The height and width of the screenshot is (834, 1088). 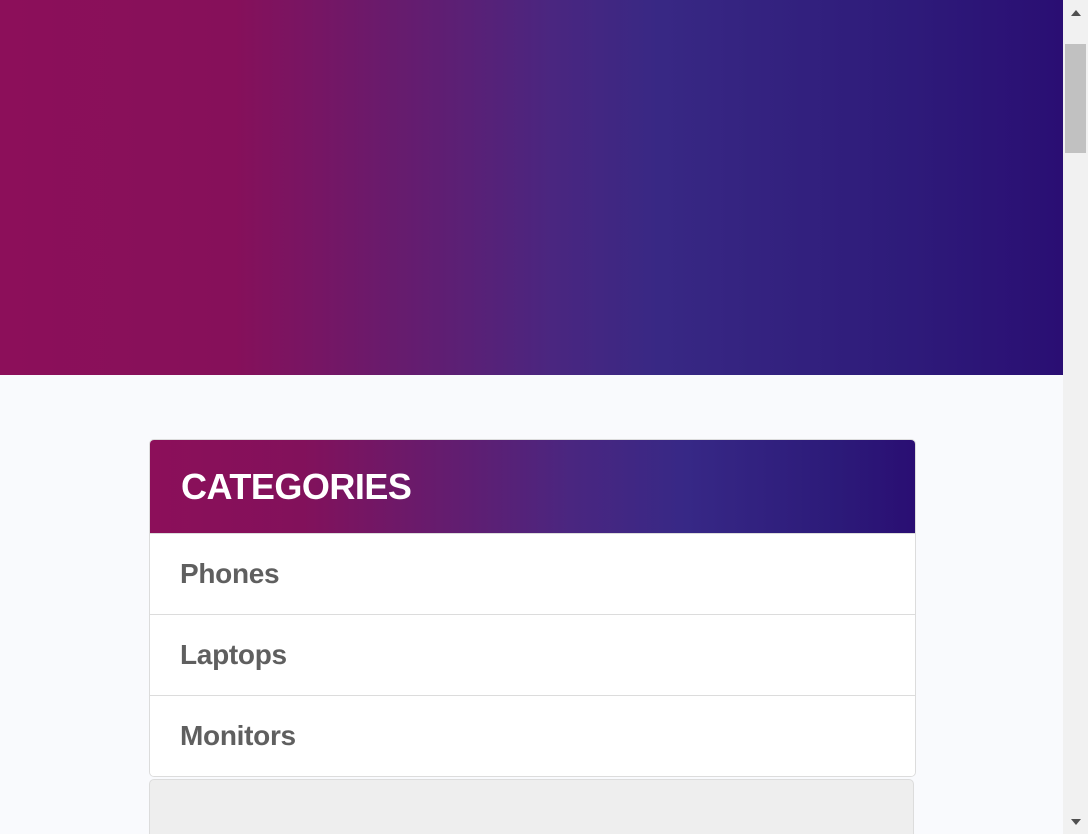 What do you see at coordinates (532, 735) in the screenshot?
I see `category-item-monitors: Monitors` at bounding box center [532, 735].